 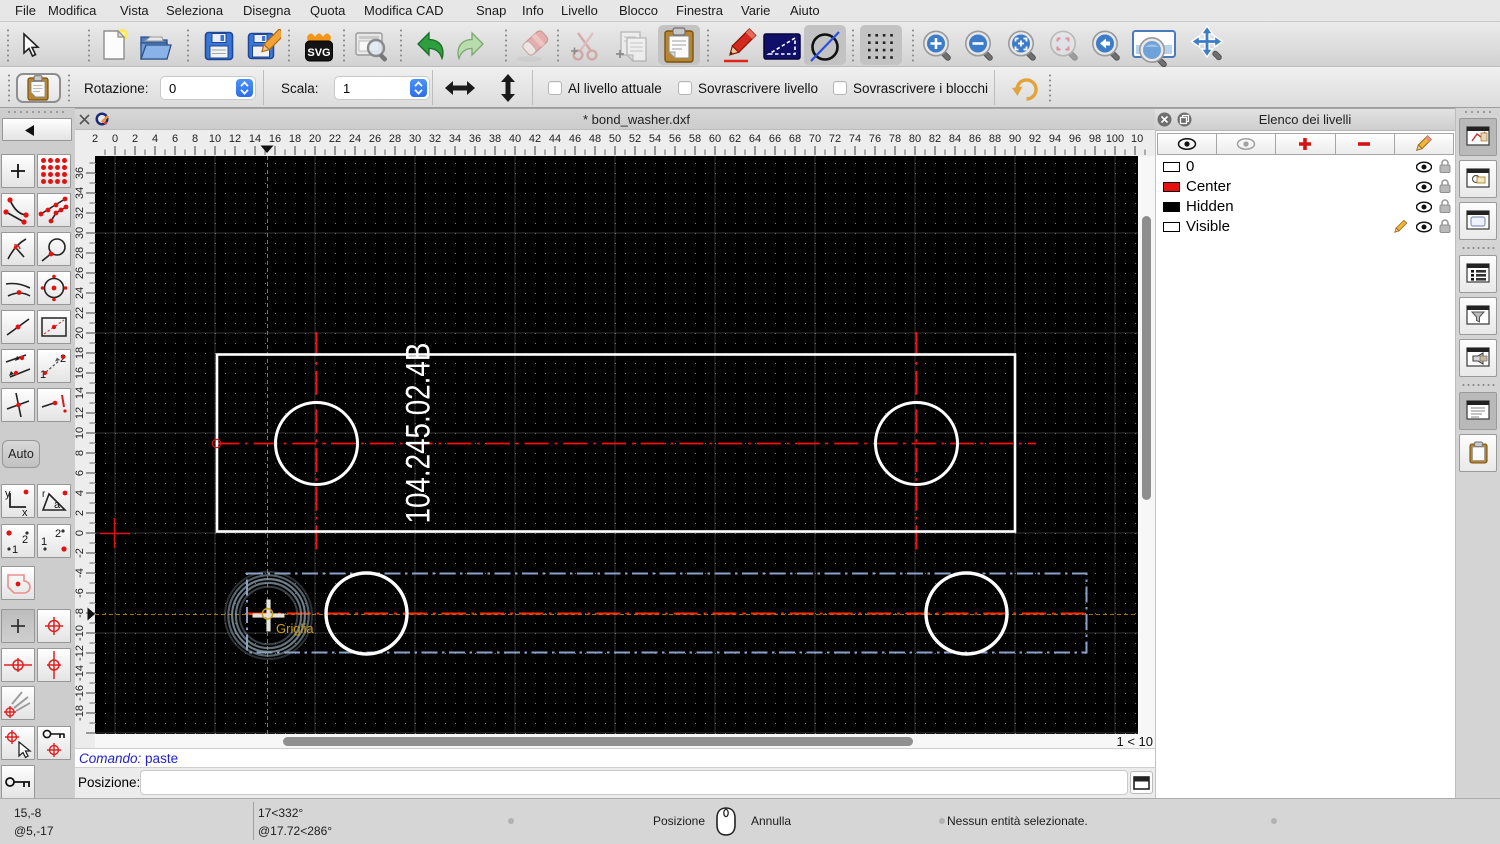 What do you see at coordinates (715, 139) in the screenshot?
I see `svg-text: 60` at bounding box center [715, 139].